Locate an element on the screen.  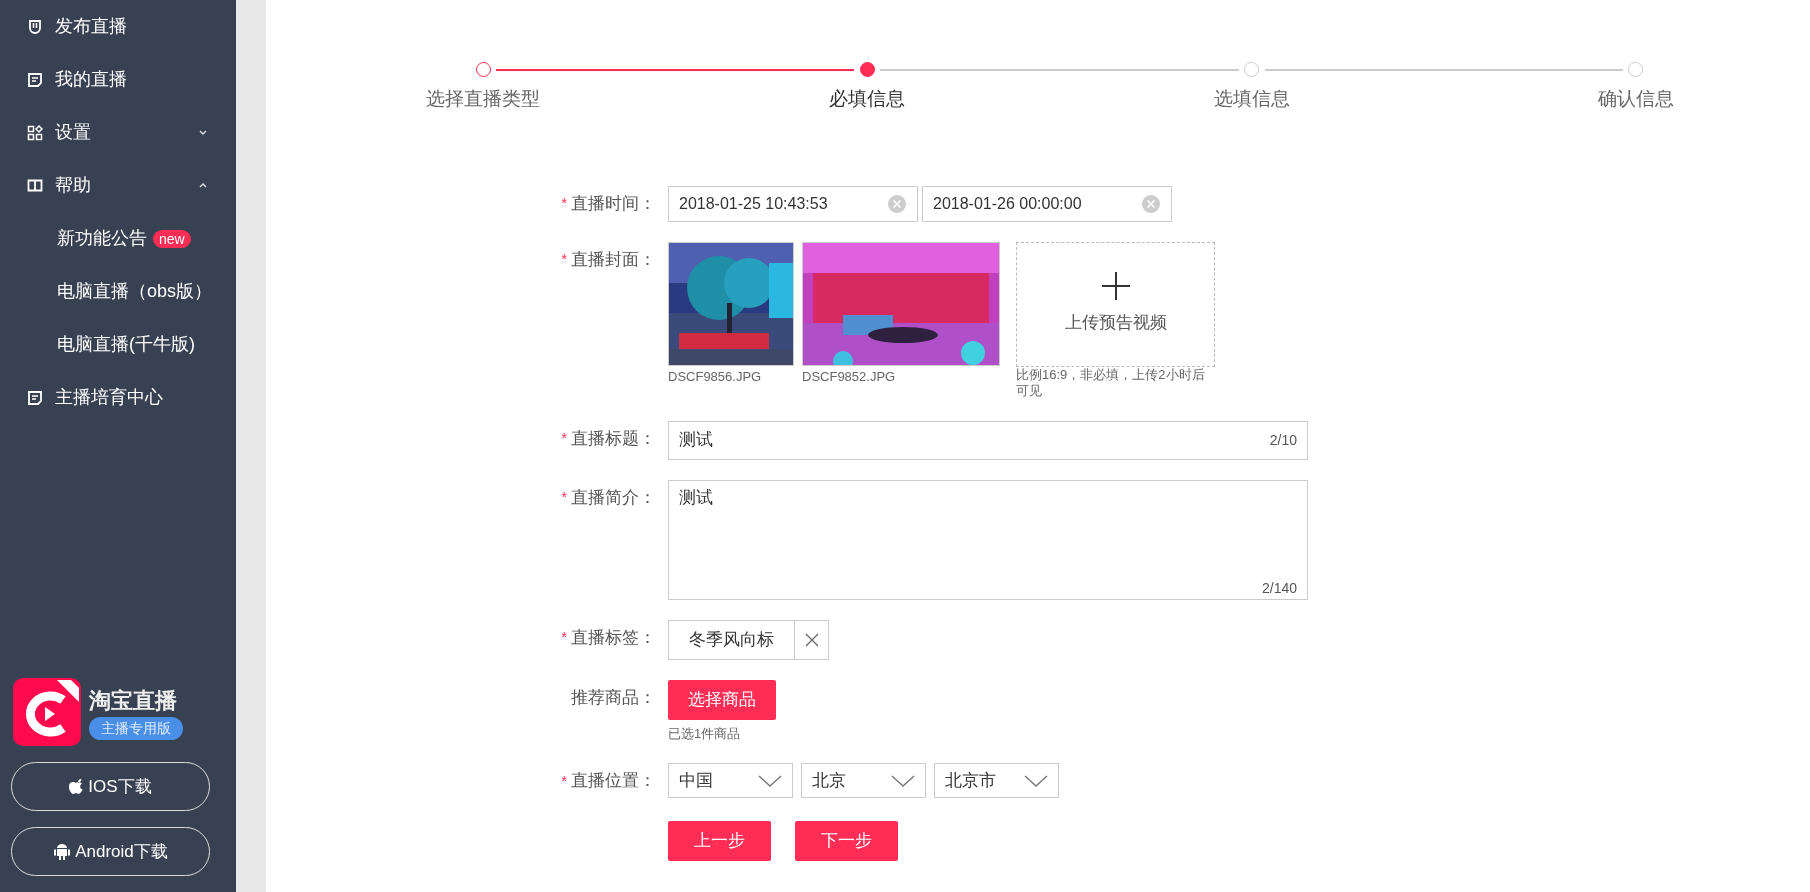
app-tag: 主播专用版 is located at coordinates (136, 728).